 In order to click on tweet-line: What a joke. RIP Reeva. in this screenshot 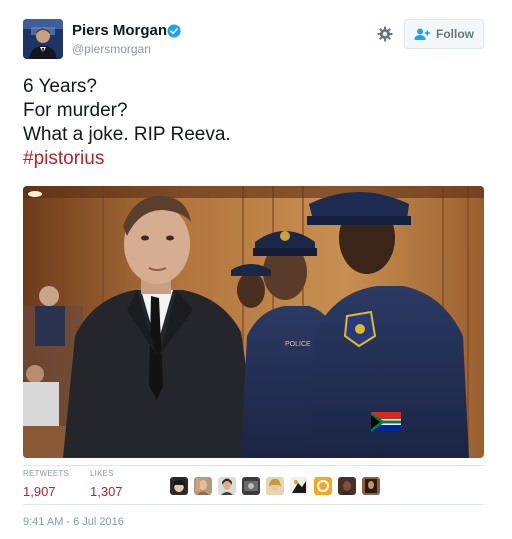, I will do `click(127, 134)`.